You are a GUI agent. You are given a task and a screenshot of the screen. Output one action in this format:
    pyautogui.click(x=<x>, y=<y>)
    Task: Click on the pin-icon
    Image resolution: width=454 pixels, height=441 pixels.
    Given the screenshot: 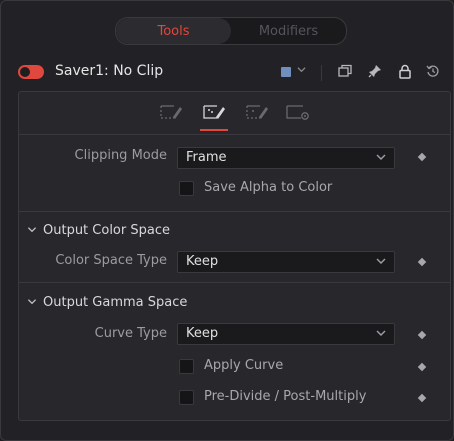 What is the action you would take?
    pyautogui.click(x=375, y=71)
    